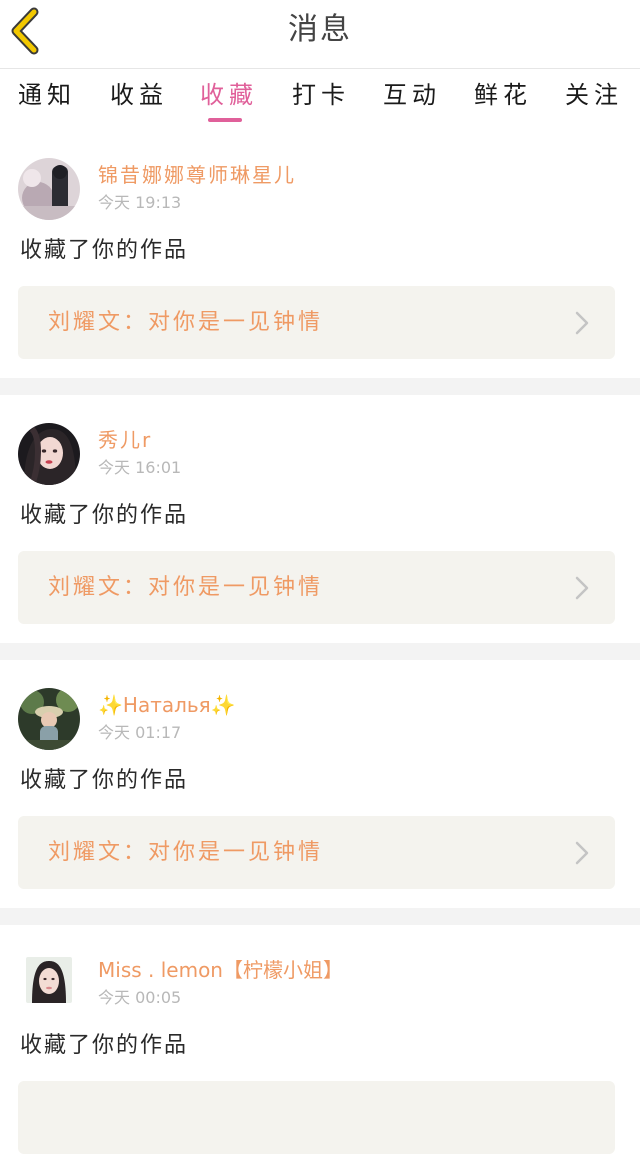  What do you see at coordinates (320, 29) in the screenshot?
I see `page-title: 消息` at bounding box center [320, 29].